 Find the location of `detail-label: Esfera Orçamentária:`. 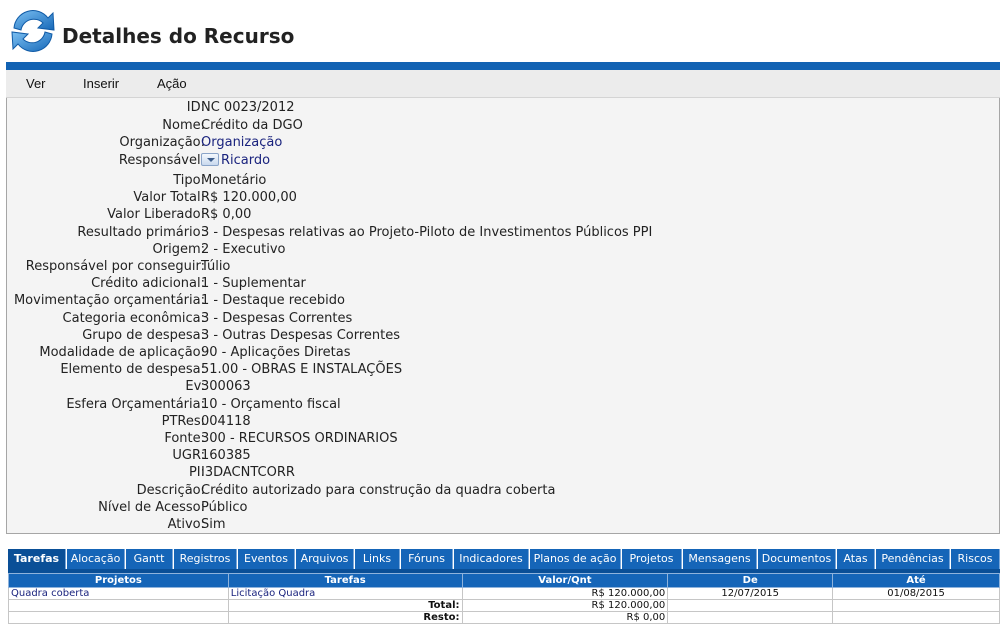

detail-label: Esfera Orçamentária: is located at coordinates (135, 404).